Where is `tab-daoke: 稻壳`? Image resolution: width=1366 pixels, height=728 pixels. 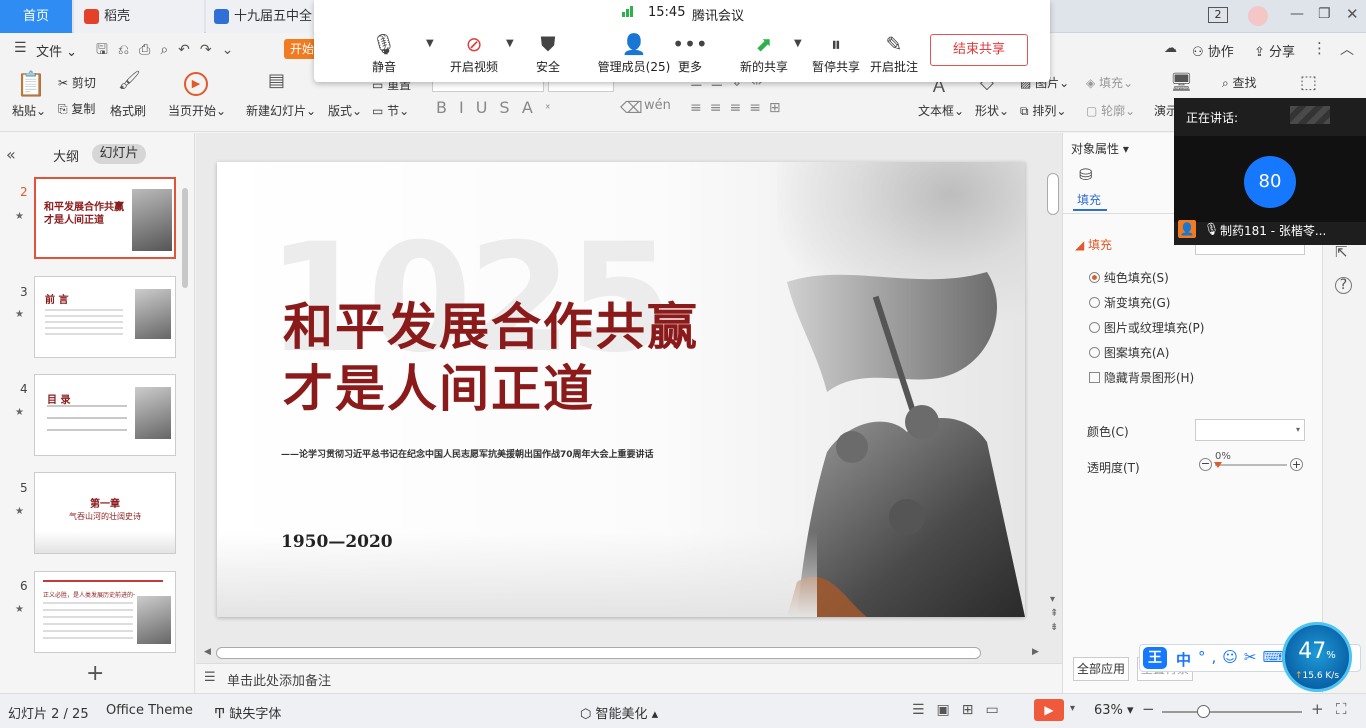 tab-daoke: 稻壳 is located at coordinates (139, 16).